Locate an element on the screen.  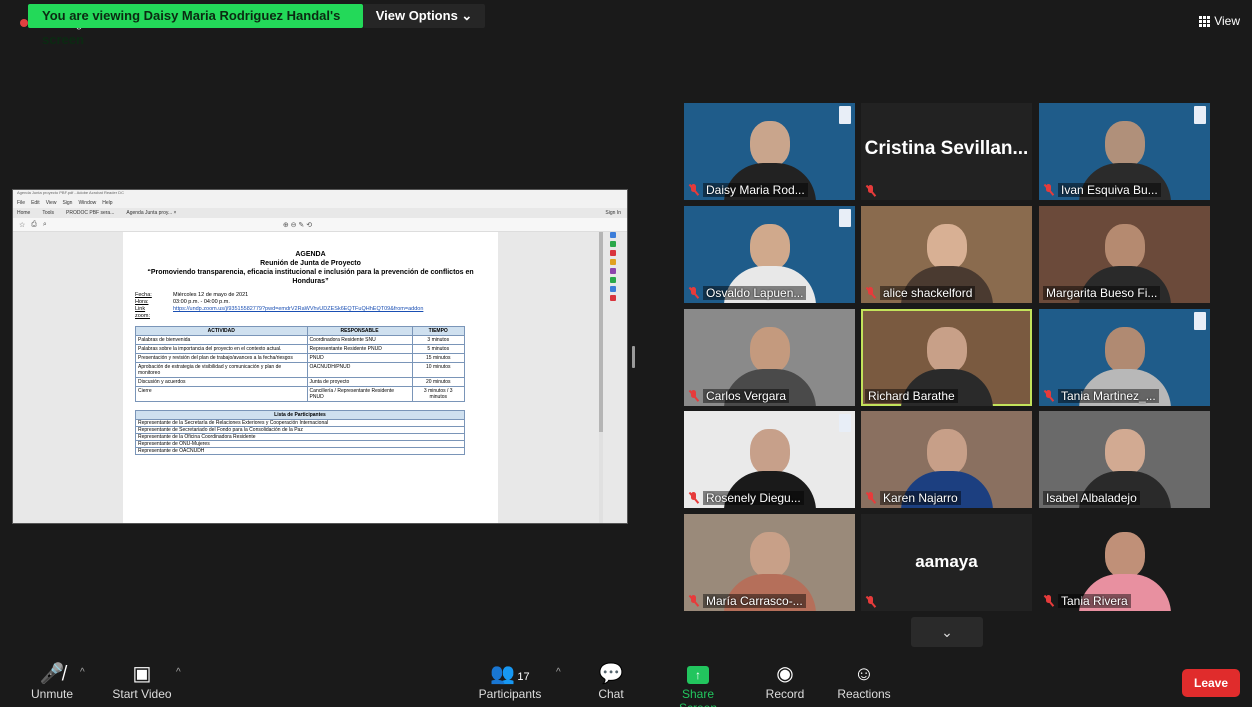
chat-label: Chat is located at coordinates (611, 694).